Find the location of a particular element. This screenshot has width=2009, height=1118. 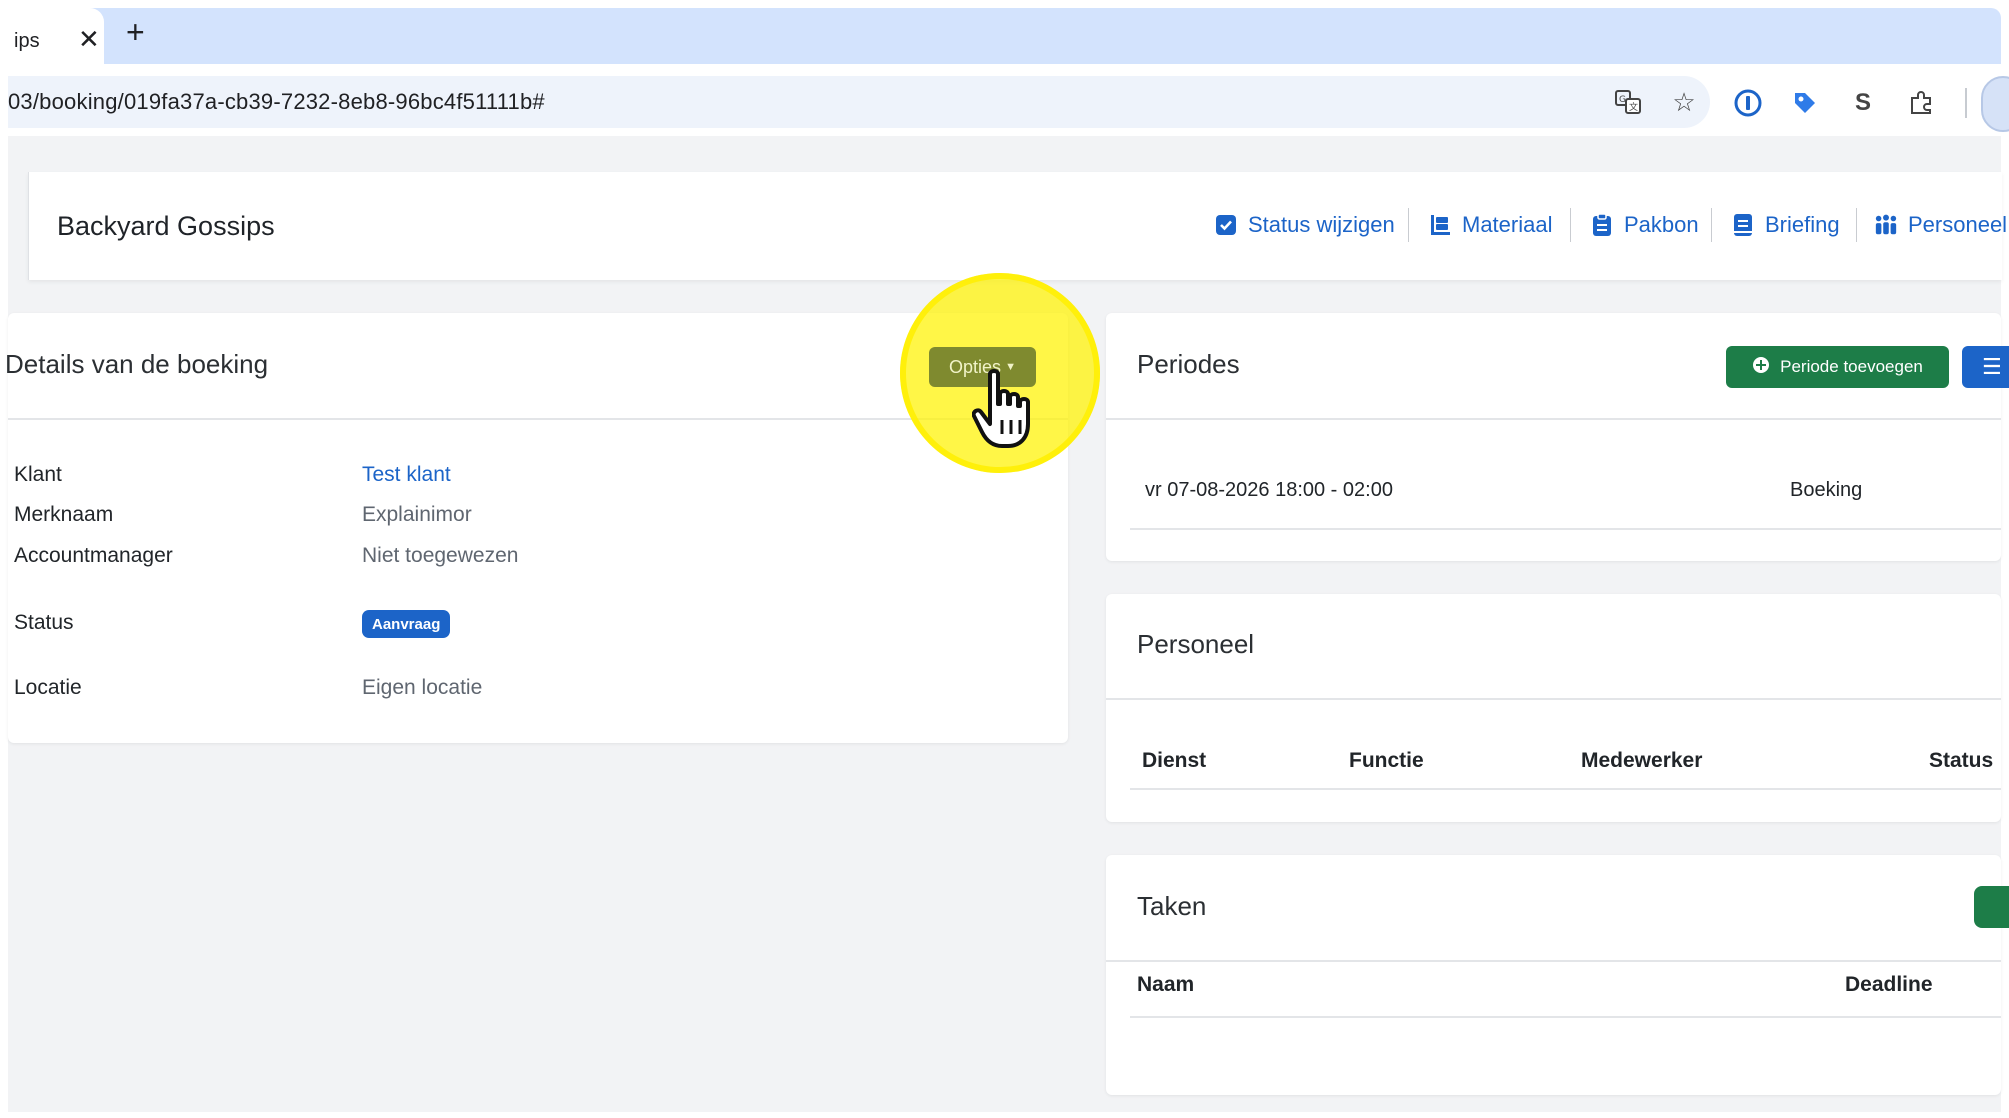

pakbon-label: Pakbon is located at coordinates (1661, 224).